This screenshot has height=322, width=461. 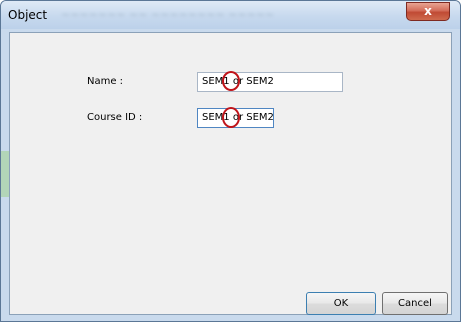 What do you see at coordinates (270, 82) in the screenshot?
I see `name-field: SEM1 or SEM2` at bounding box center [270, 82].